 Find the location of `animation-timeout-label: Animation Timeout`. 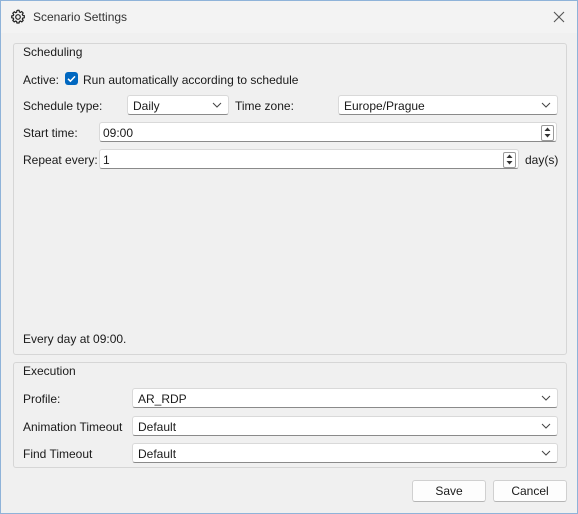

animation-timeout-label: Animation Timeout is located at coordinates (73, 427).